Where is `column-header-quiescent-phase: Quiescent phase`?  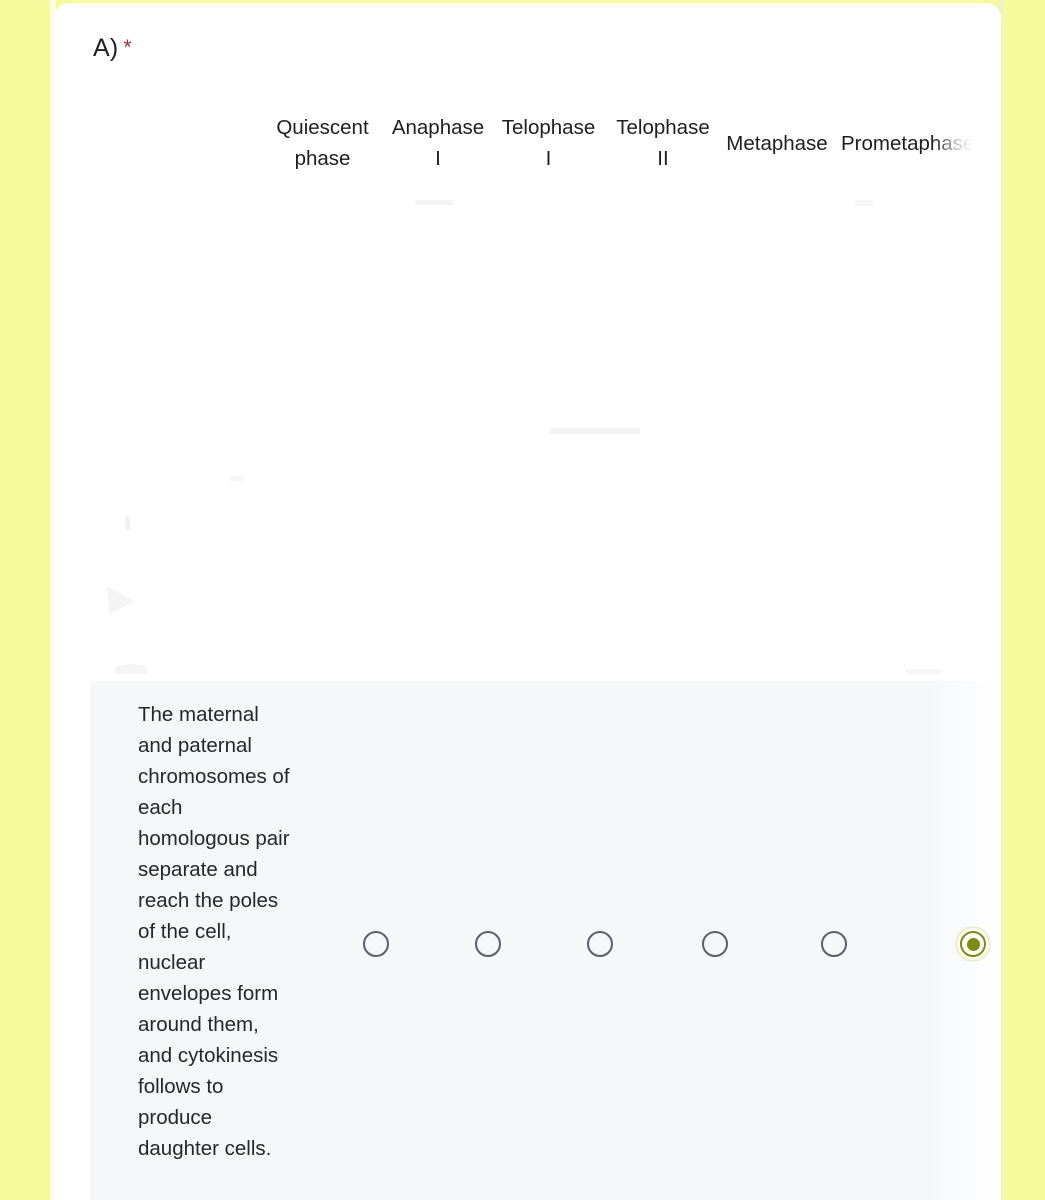
column-header-quiescent-phase: Quiescent phase is located at coordinates (322, 143).